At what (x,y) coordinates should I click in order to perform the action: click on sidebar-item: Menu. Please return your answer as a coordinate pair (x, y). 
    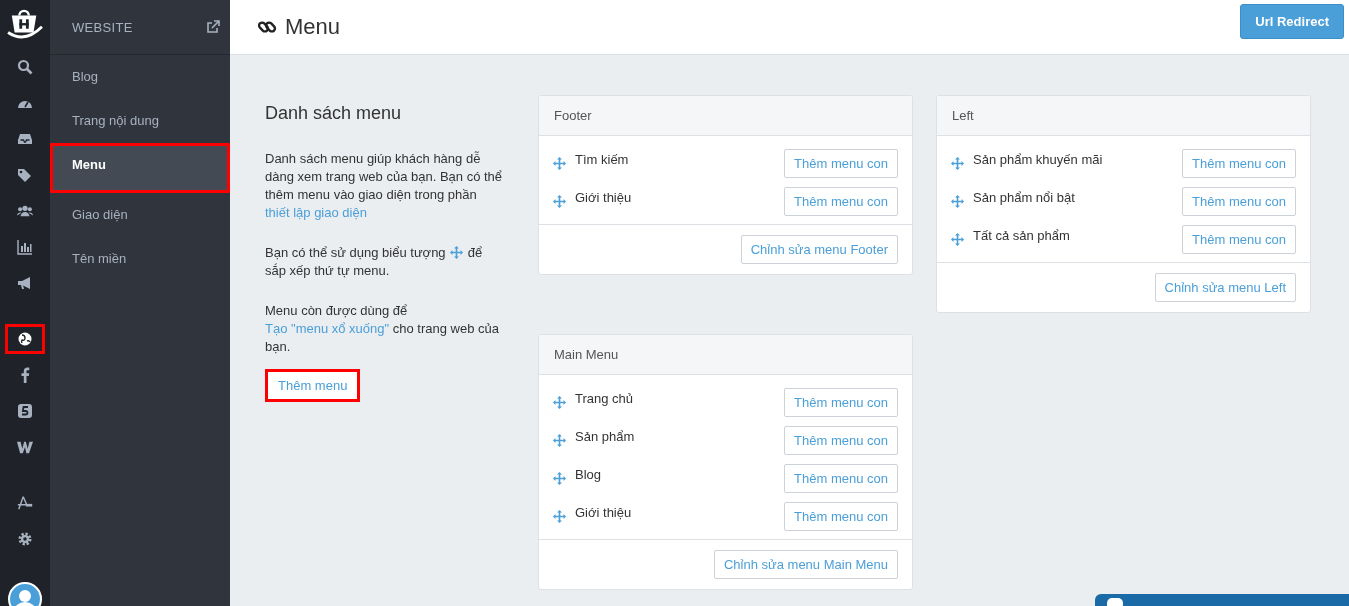
    Looking at the image, I should click on (140, 168).